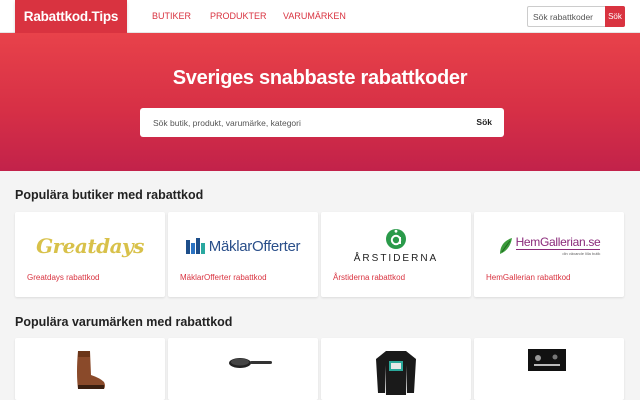  What do you see at coordinates (314, 16) in the screenshot?
I see `nav-link-varumarken: VARUMÄRKEN` at bounding box center [314, 16].